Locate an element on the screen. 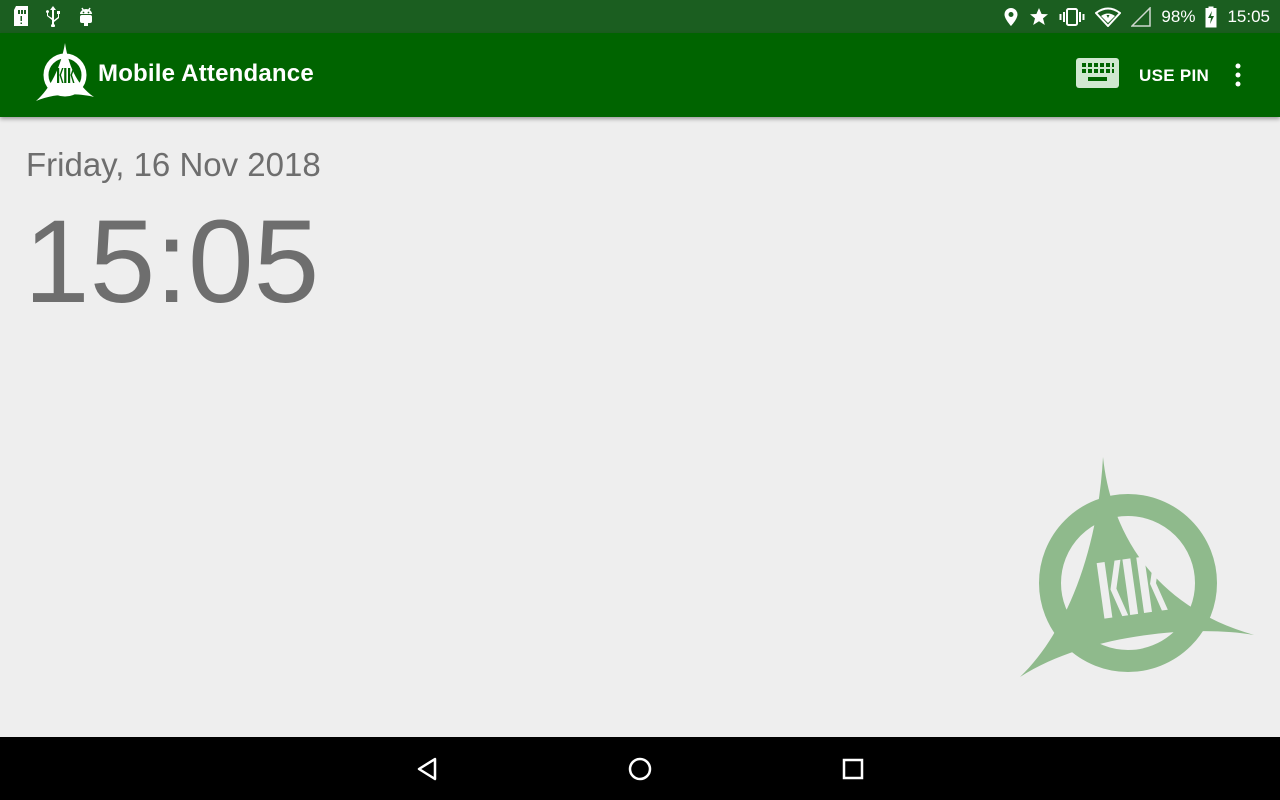  recents-button is located at coordinates (853, 769).